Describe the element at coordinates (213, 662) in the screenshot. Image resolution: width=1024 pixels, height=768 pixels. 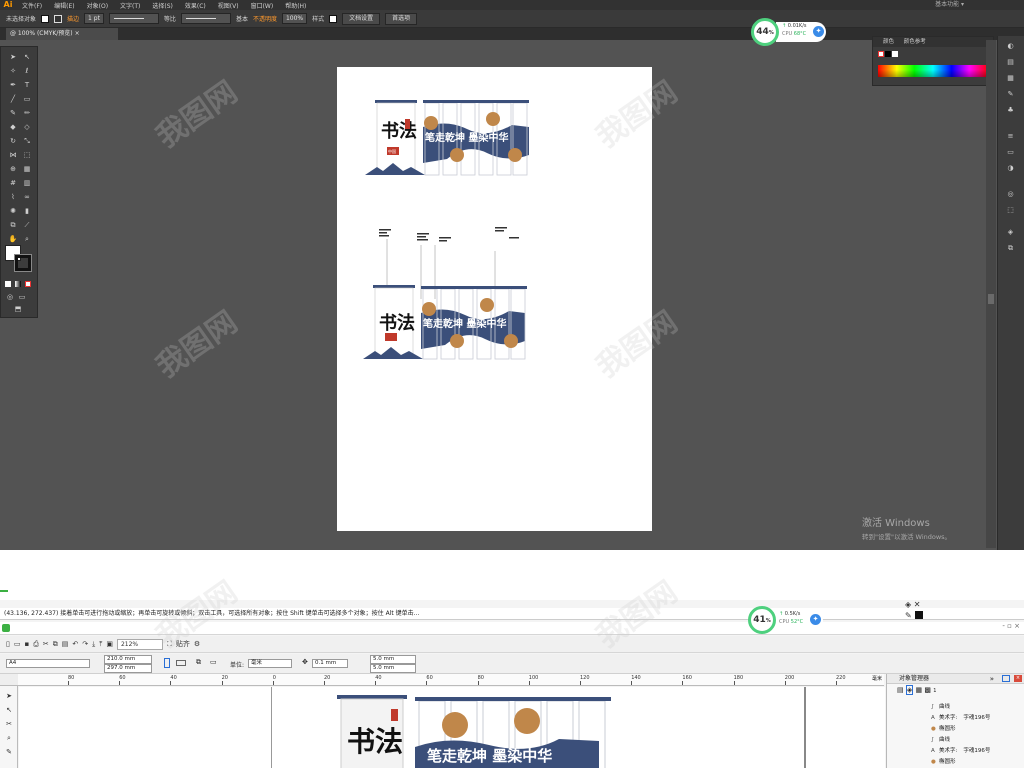
I see `current-page-icon: ▭` at that location.